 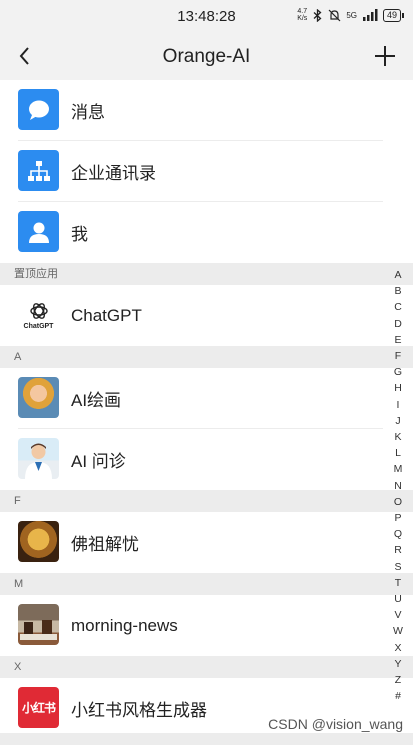 I want to click on nav-bar: Orange-AI, so click(x=206, y=57).